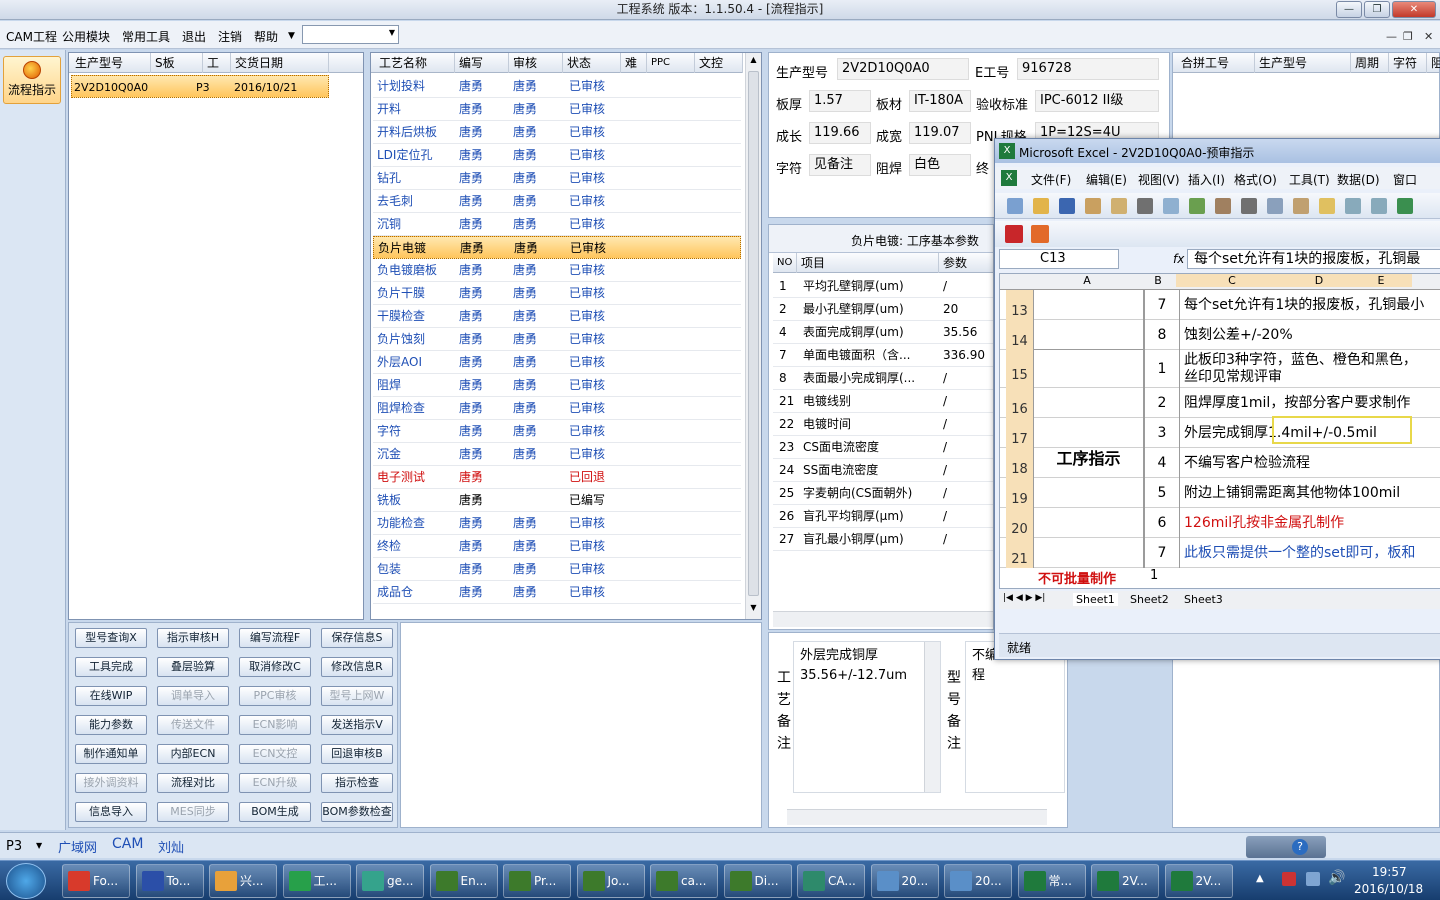 Image resolution: width=1440 pixels, height=900 pixels. What do you see at coordinates (1301, 206) in the screenshot?
I see `paste-icon` at bounding box center [1301, 206].